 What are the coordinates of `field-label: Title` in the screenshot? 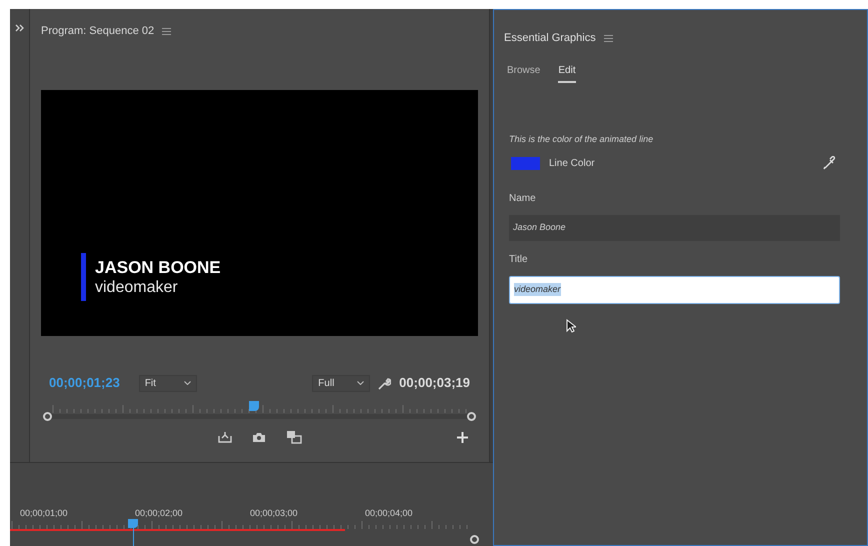 It's located at (519, 259).